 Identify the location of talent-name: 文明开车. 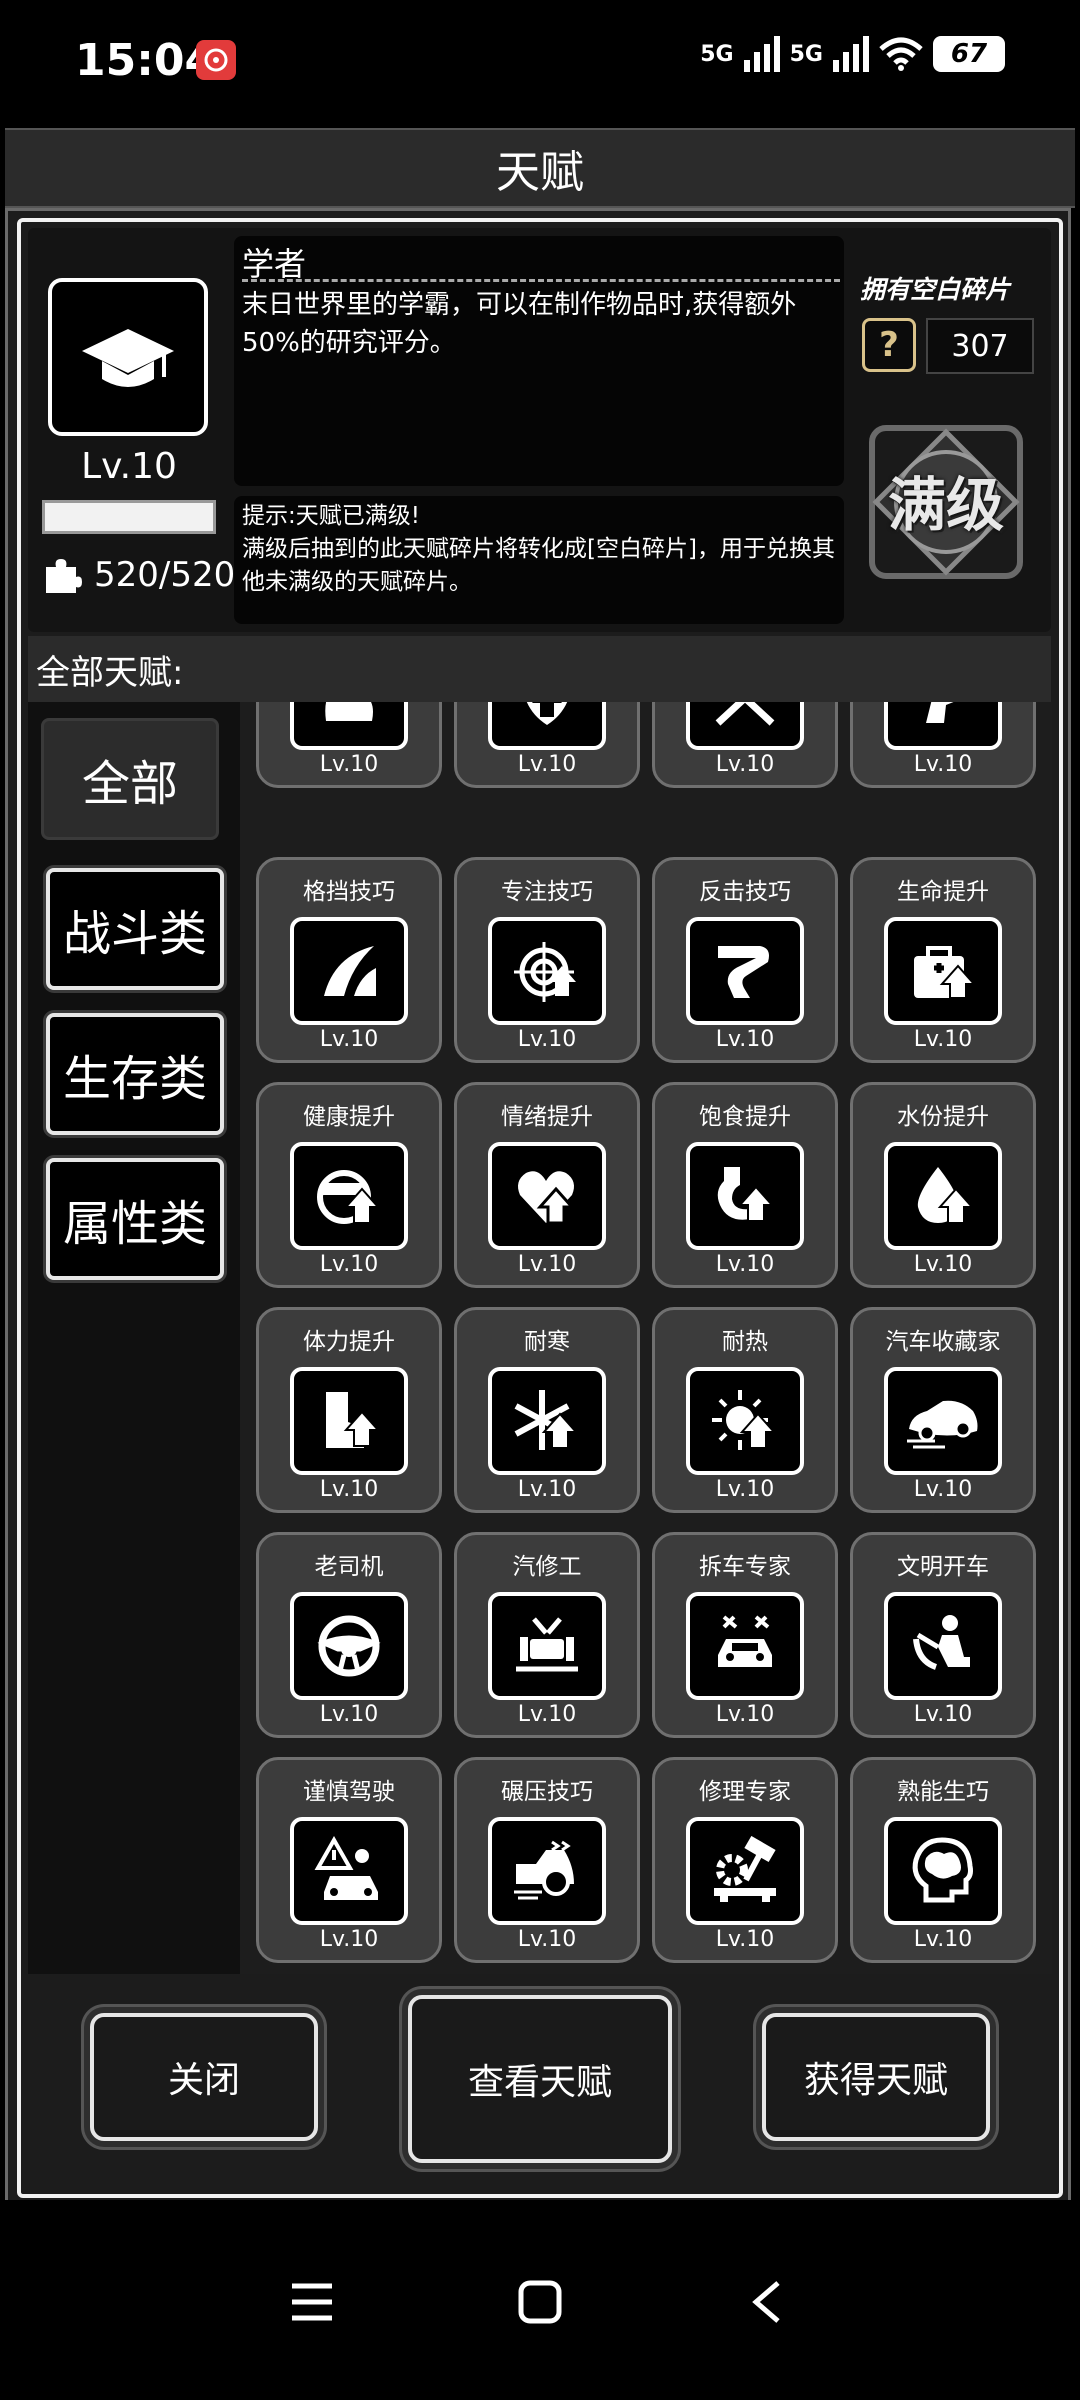
(943, 1567).